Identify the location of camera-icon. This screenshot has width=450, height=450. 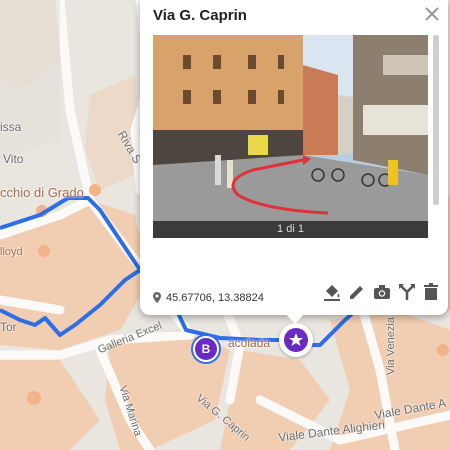
(382, 292).